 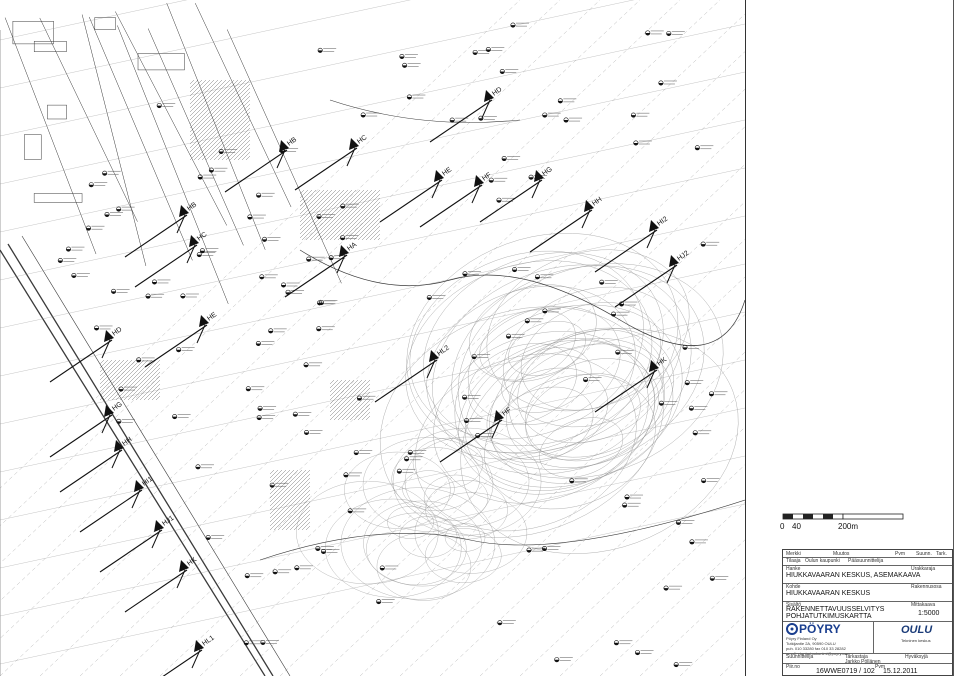 What do you see at coordinates (516, 194) in the screenshot?
I see `section-marker-hg: HG` at bounding box center [516, 194].